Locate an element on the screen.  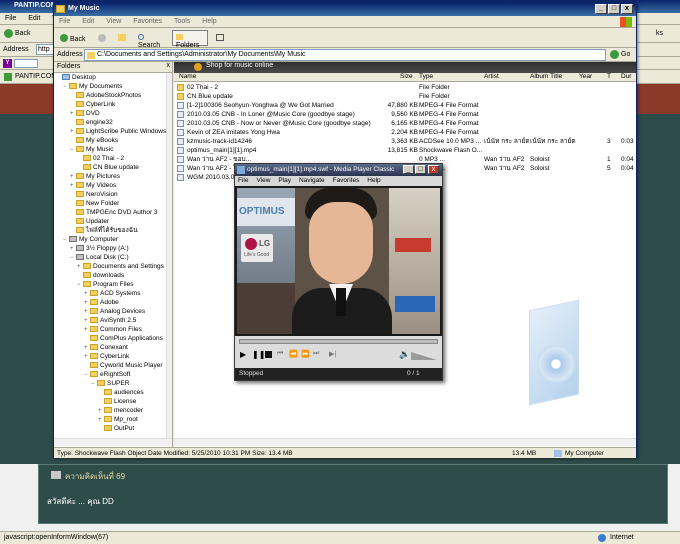
prev-icon: ⏮ is located at coordinates (280, 354).